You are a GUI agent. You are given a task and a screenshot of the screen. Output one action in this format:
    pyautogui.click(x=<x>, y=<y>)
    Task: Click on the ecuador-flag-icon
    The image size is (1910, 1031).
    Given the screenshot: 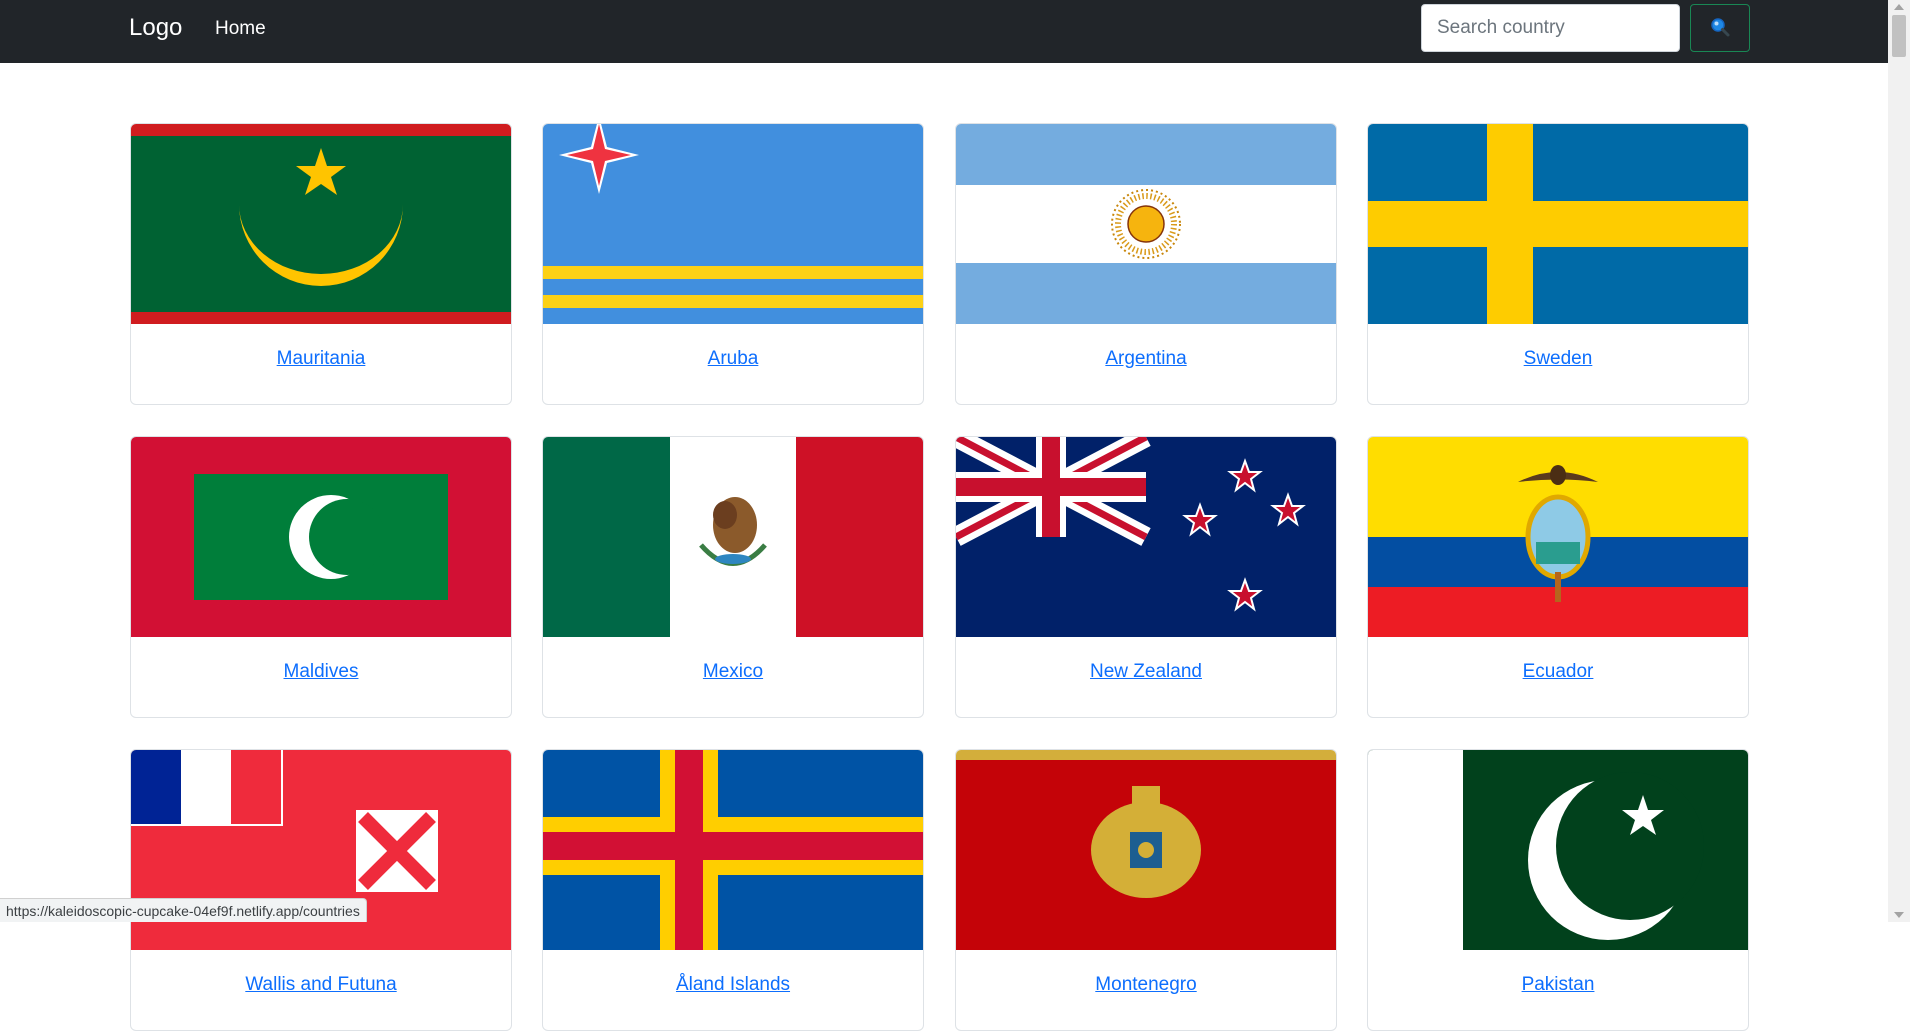 What is the action you would take?
    pyautogui.click(x=1558, y=537)
    